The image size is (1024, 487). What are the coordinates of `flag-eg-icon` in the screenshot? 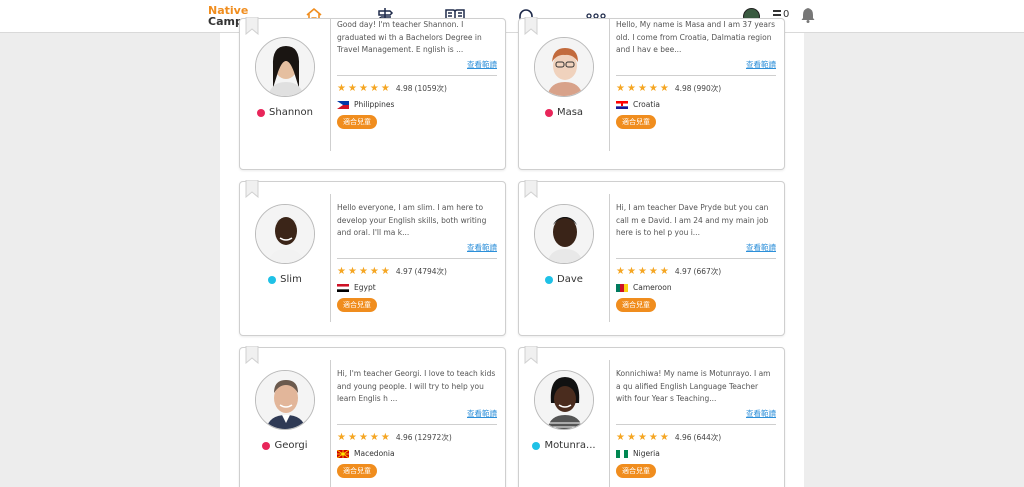 It's located at (343, 287).